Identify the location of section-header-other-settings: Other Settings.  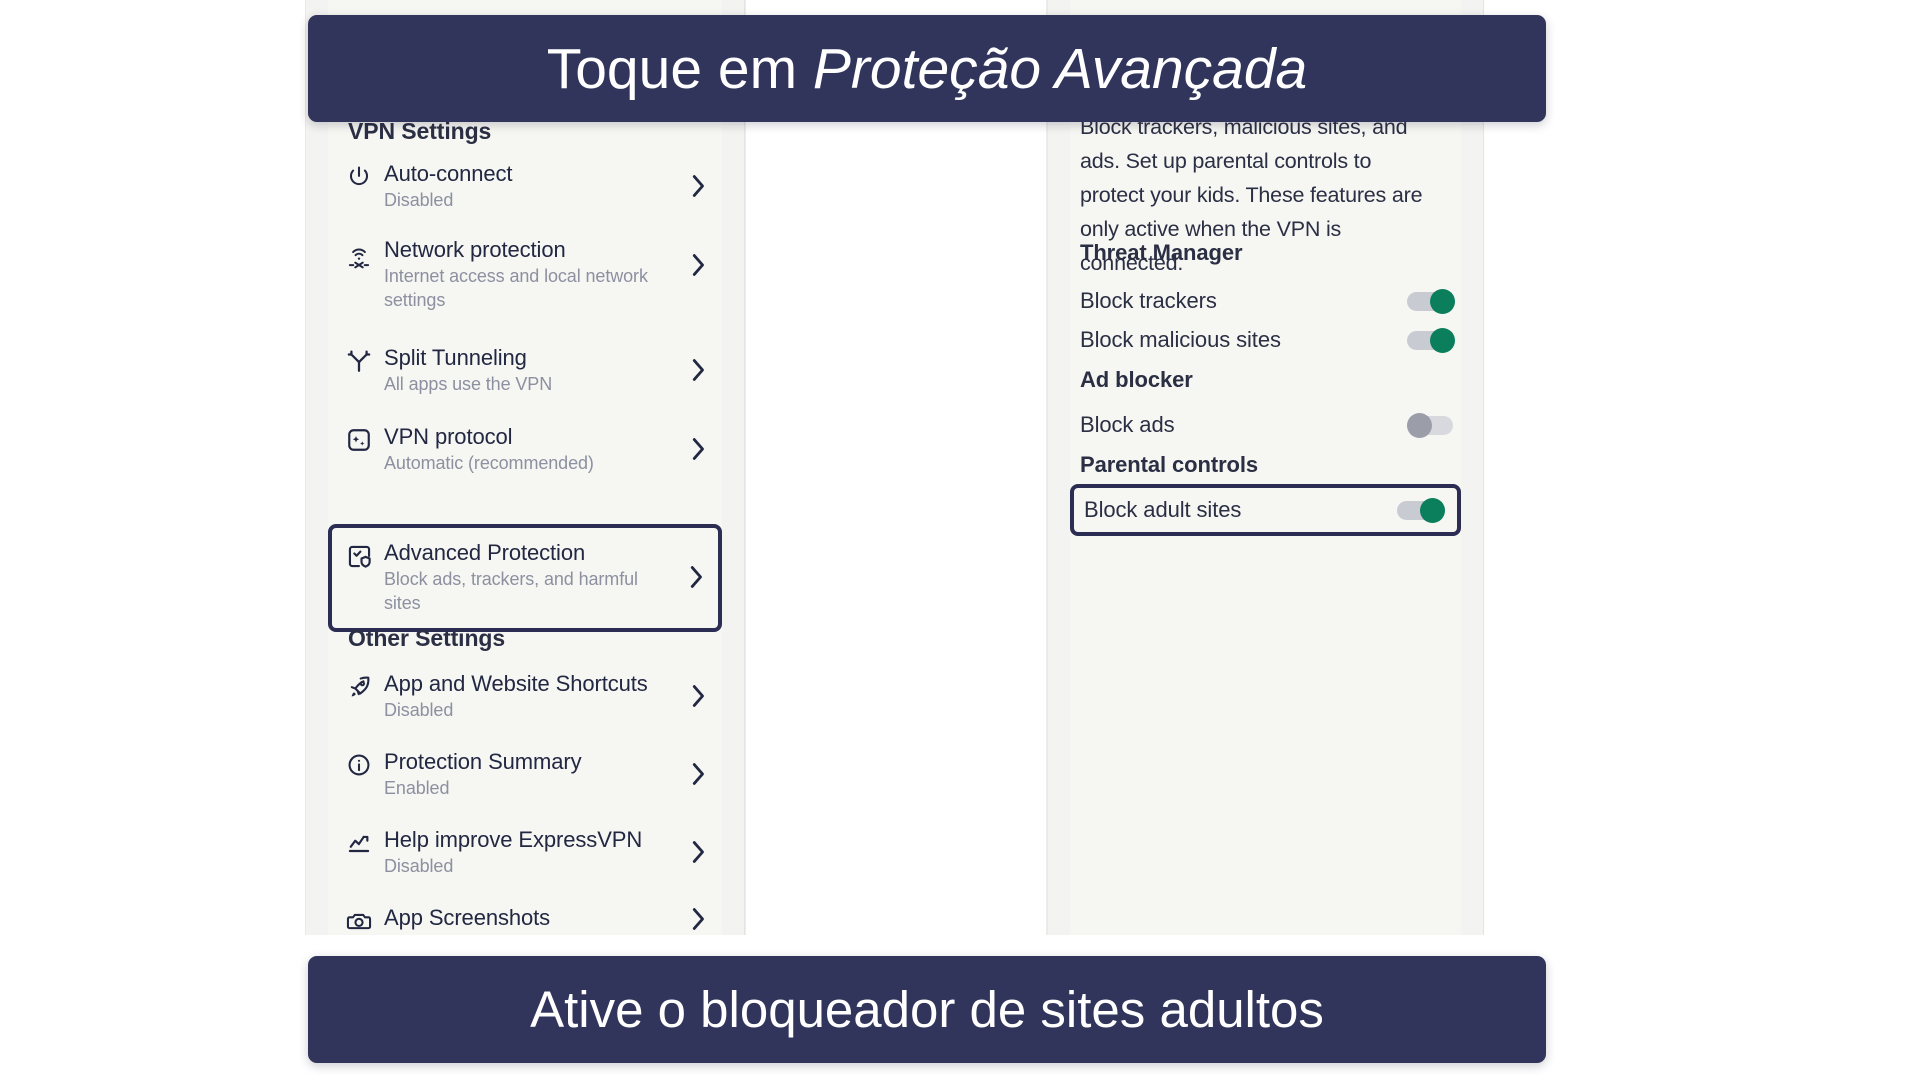
(427, 638).